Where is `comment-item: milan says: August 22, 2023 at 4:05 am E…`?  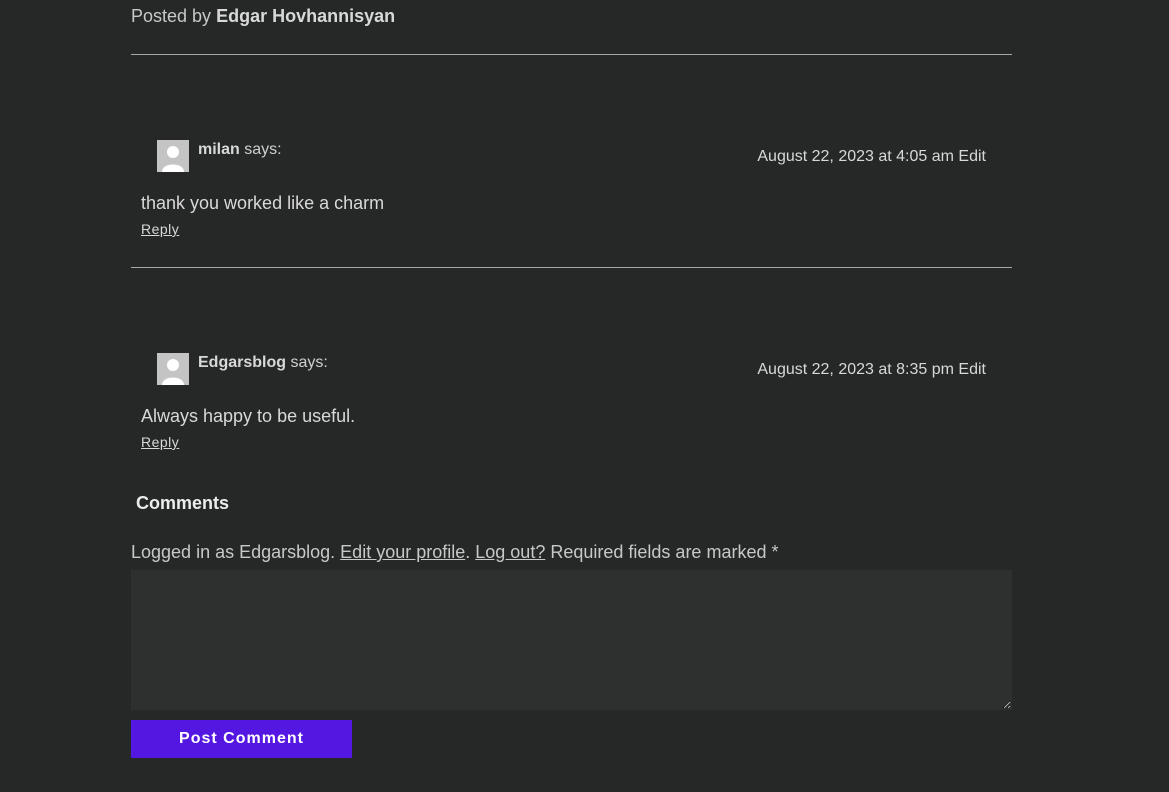
comment-item: milan says: August 22, 2023 at 4:05 am E… is located at coordinates (571, 190).